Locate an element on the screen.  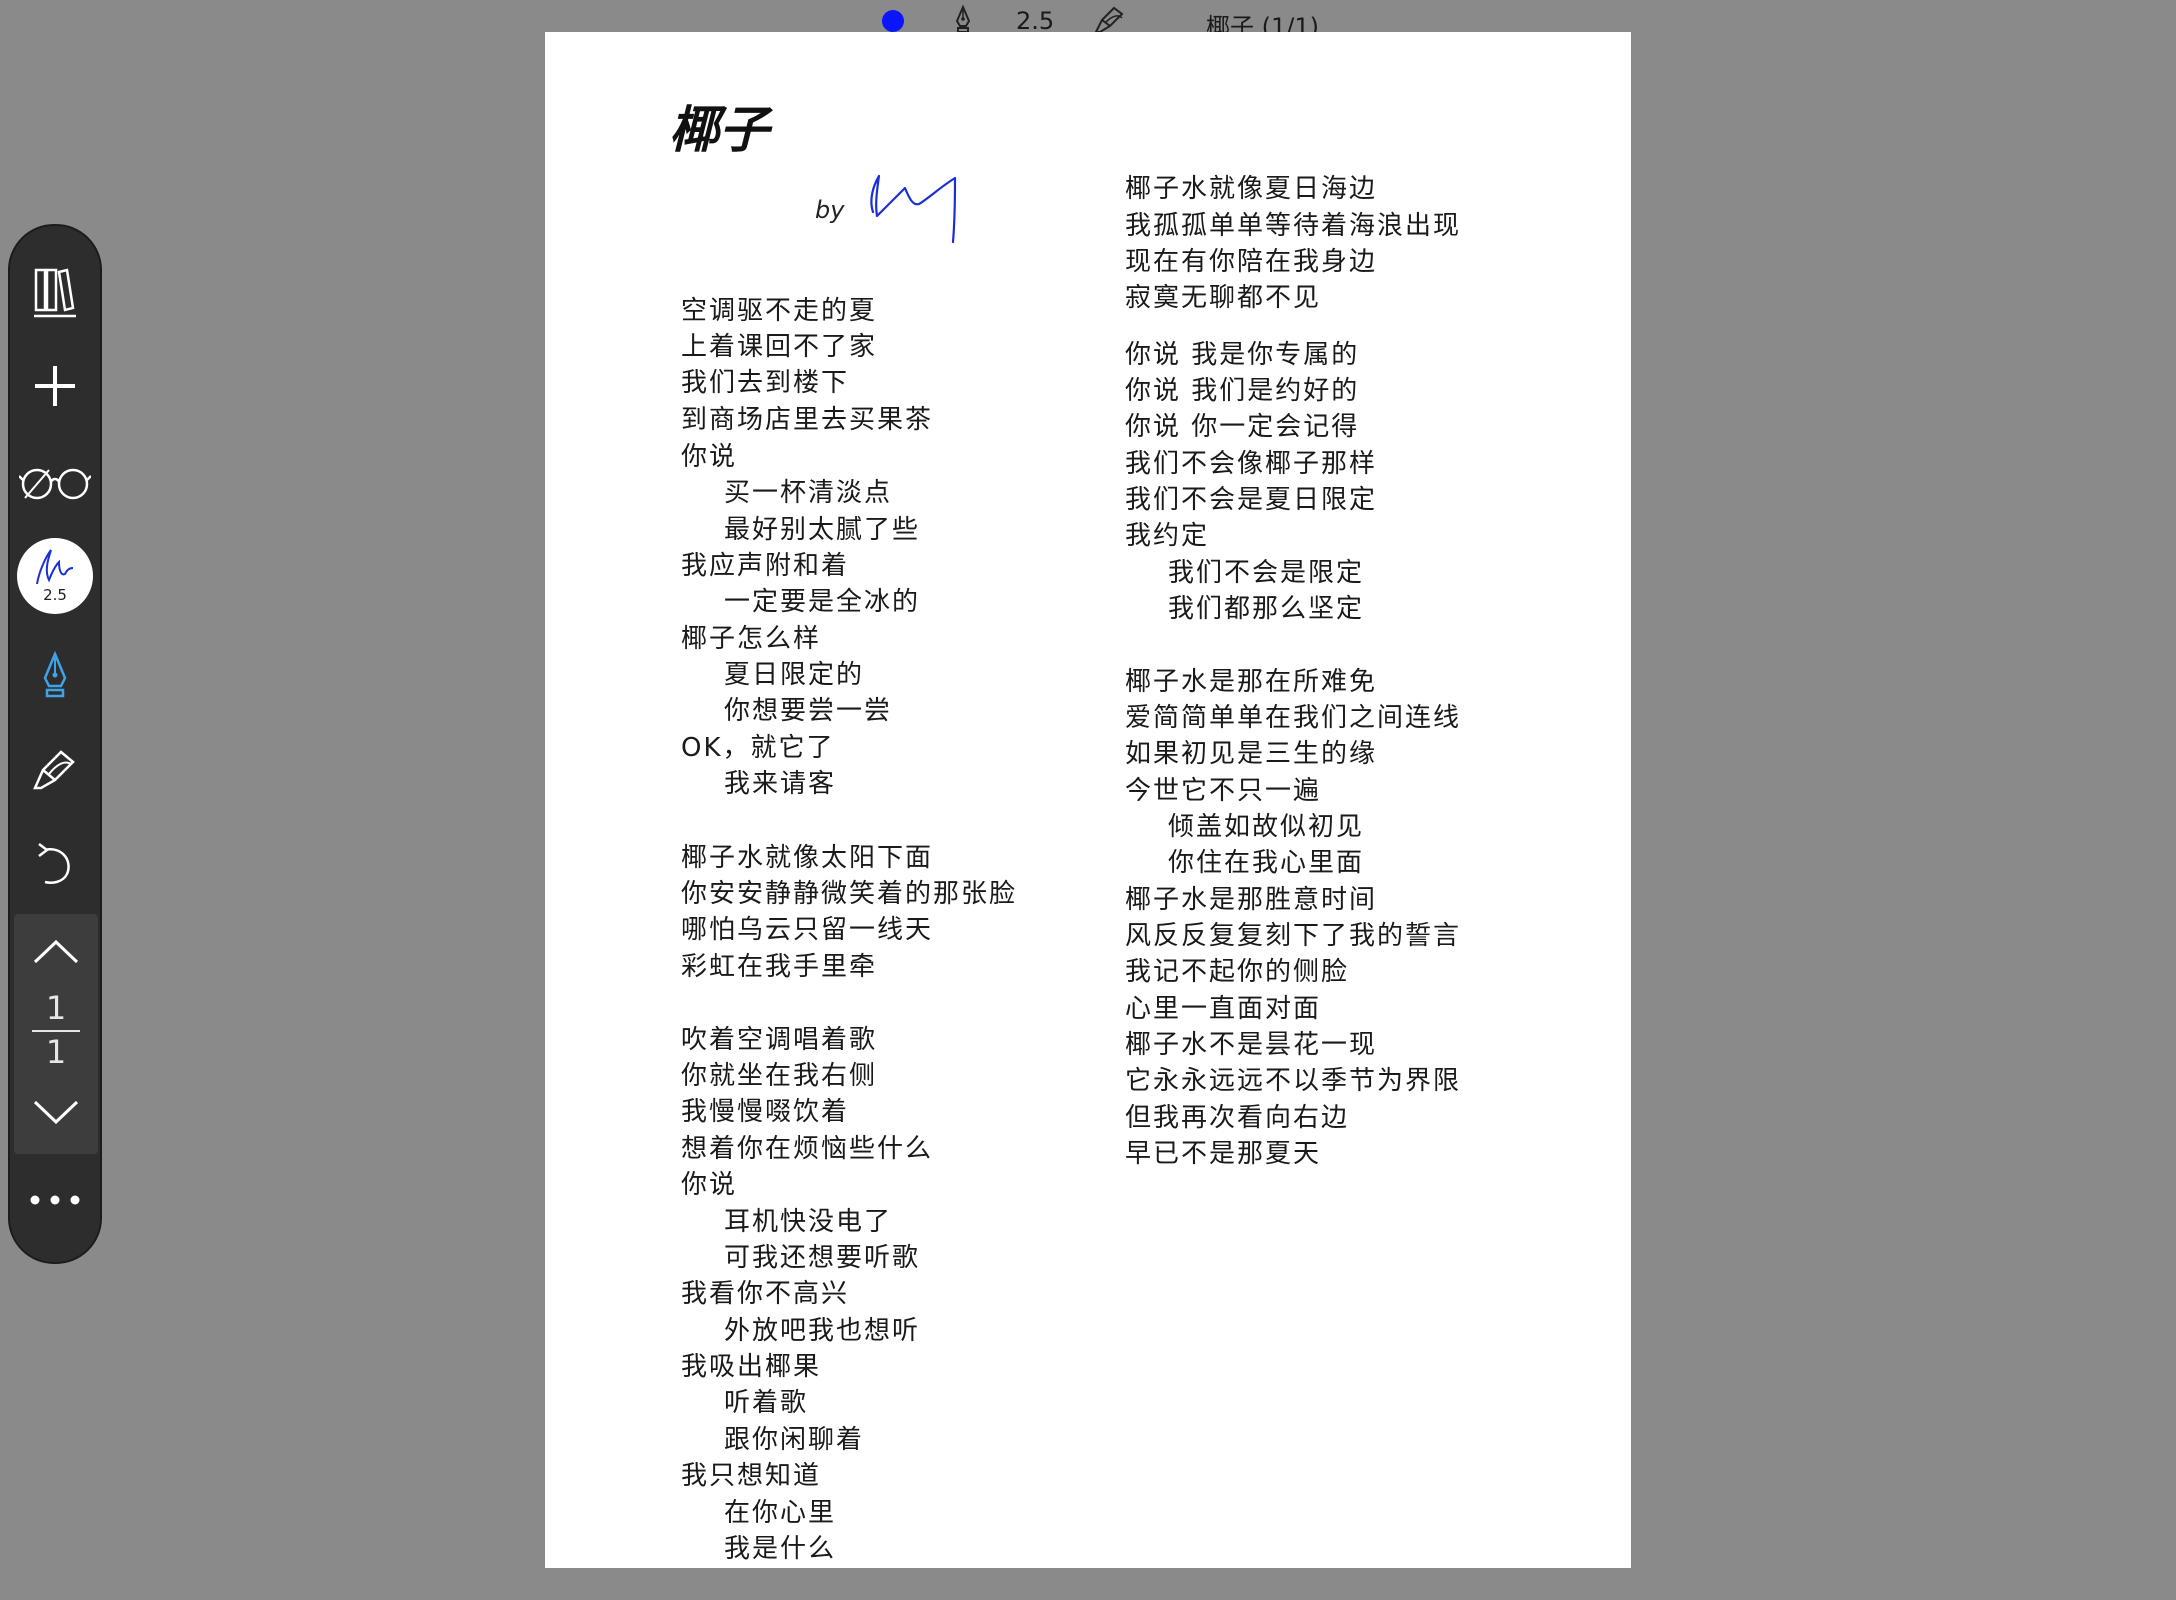
tool-panel: 2.5 1 1 is located at coordinates (55, 744).